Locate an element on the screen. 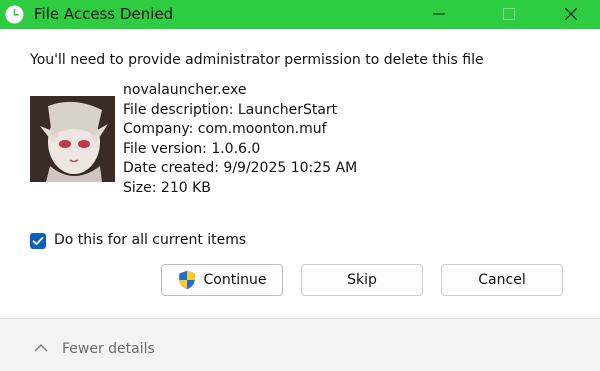 The height and width of the screenshot is (371, 600). minimize-icon is located at coordinates (439, 14).